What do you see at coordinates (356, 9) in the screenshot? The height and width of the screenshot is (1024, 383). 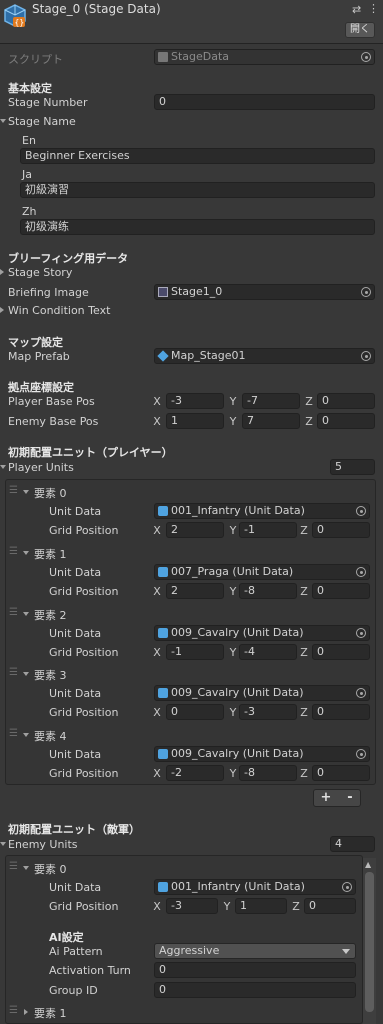 I see `settings-sliders-icon: ⇄` at bounding box center [356, 9].